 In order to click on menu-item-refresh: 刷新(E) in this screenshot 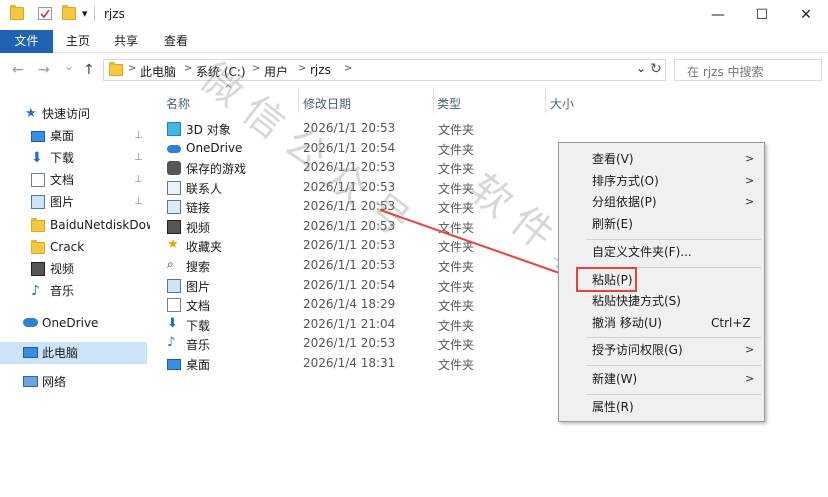, I will do `click(661, 224)`.